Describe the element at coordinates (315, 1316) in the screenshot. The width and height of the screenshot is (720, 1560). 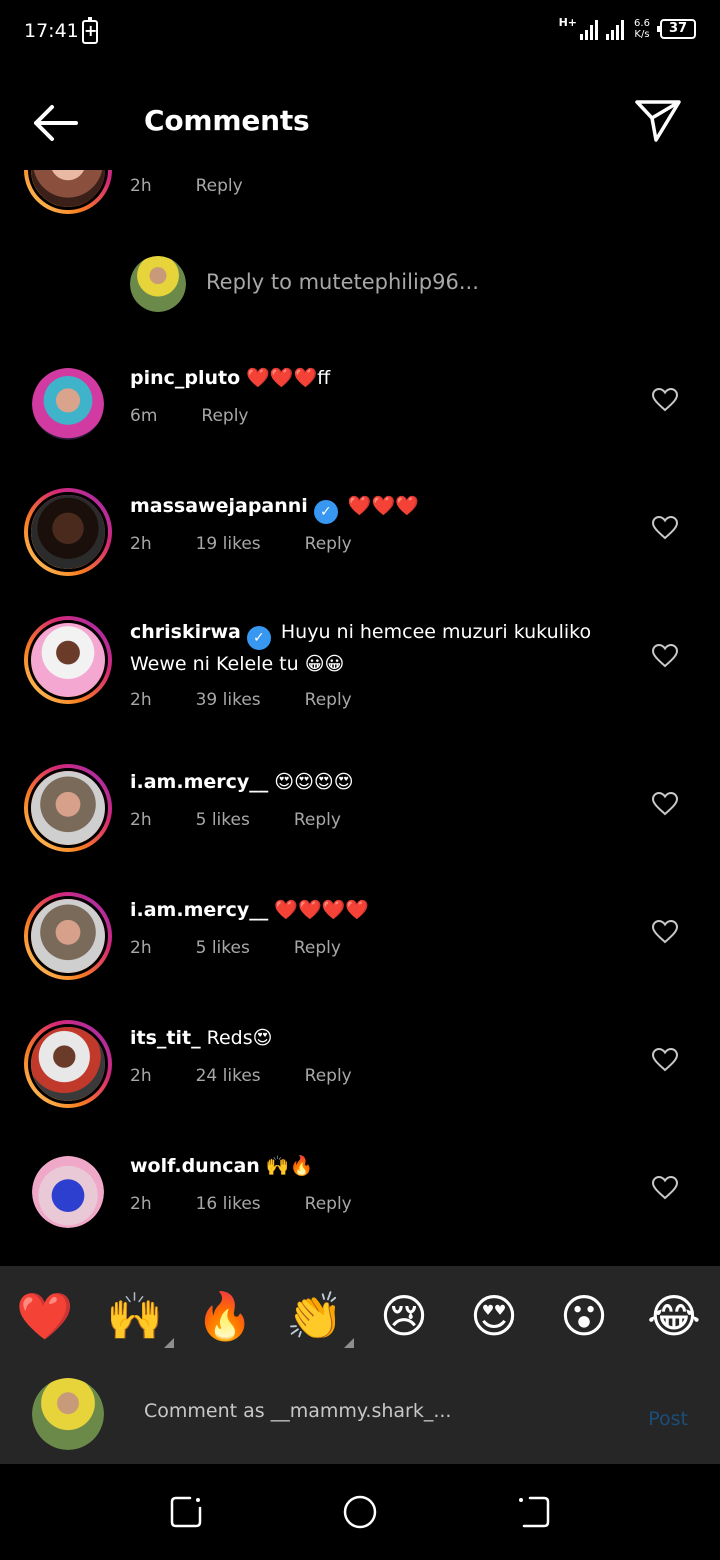
I see `reaction-clap-glyph: 👏` at that location.